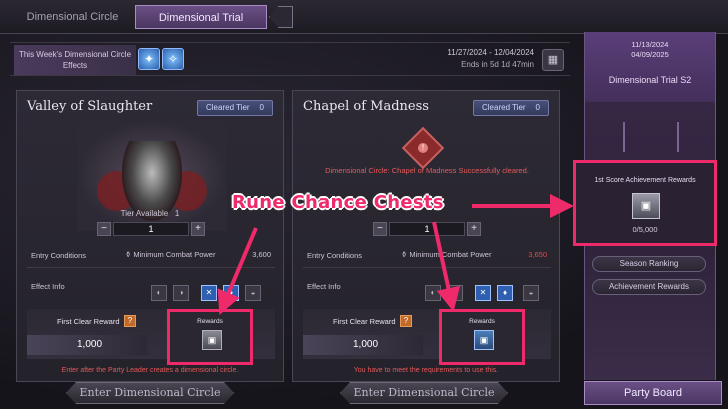  I want to click on banner-ornament, so click(651, 137).